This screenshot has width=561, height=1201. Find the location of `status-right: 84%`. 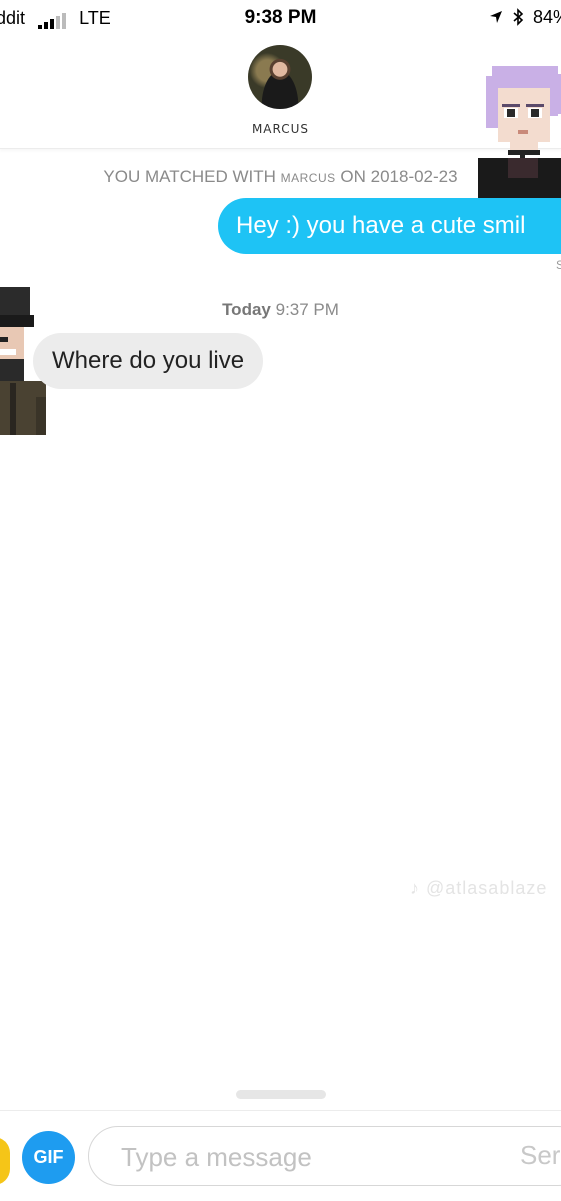

status-right: 84% is located at coordinates (525, 17).